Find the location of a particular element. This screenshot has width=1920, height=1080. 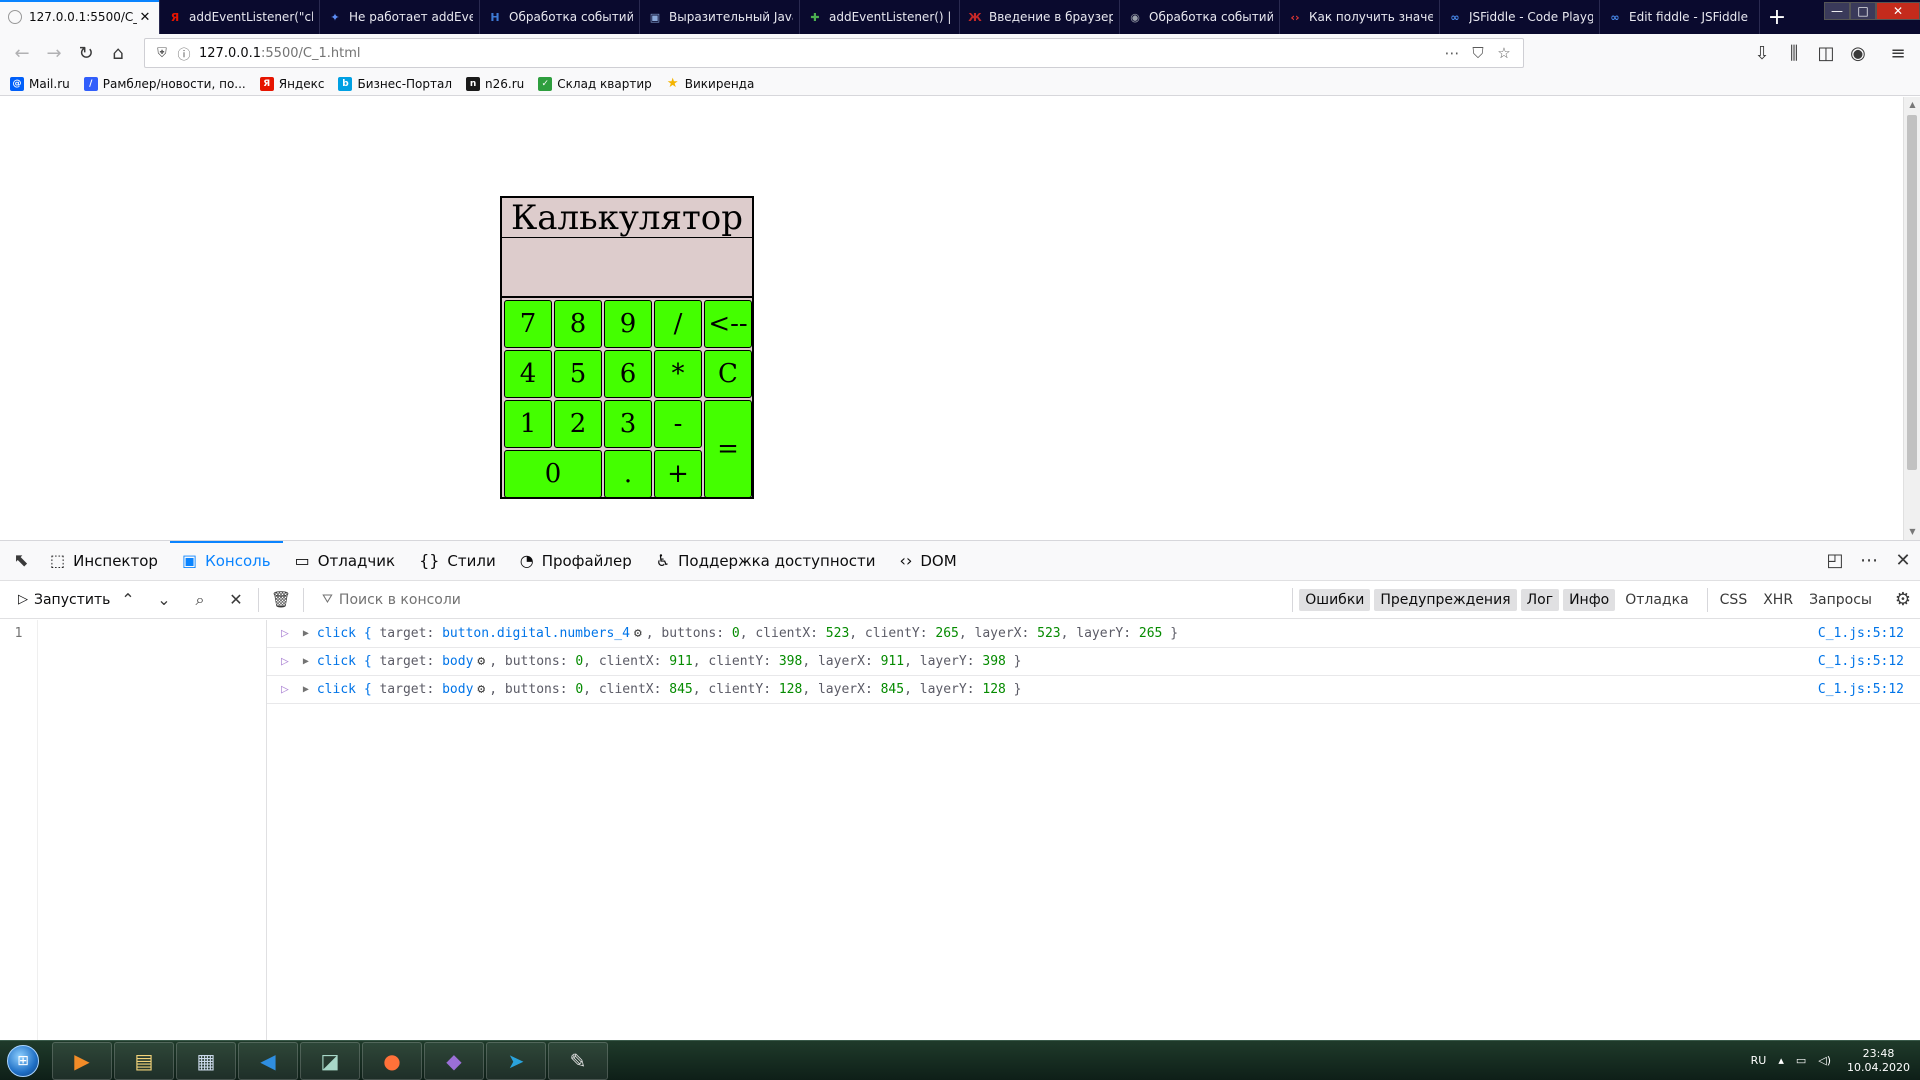

library-icon: ⫼ is located at coordinates (1794, 53).